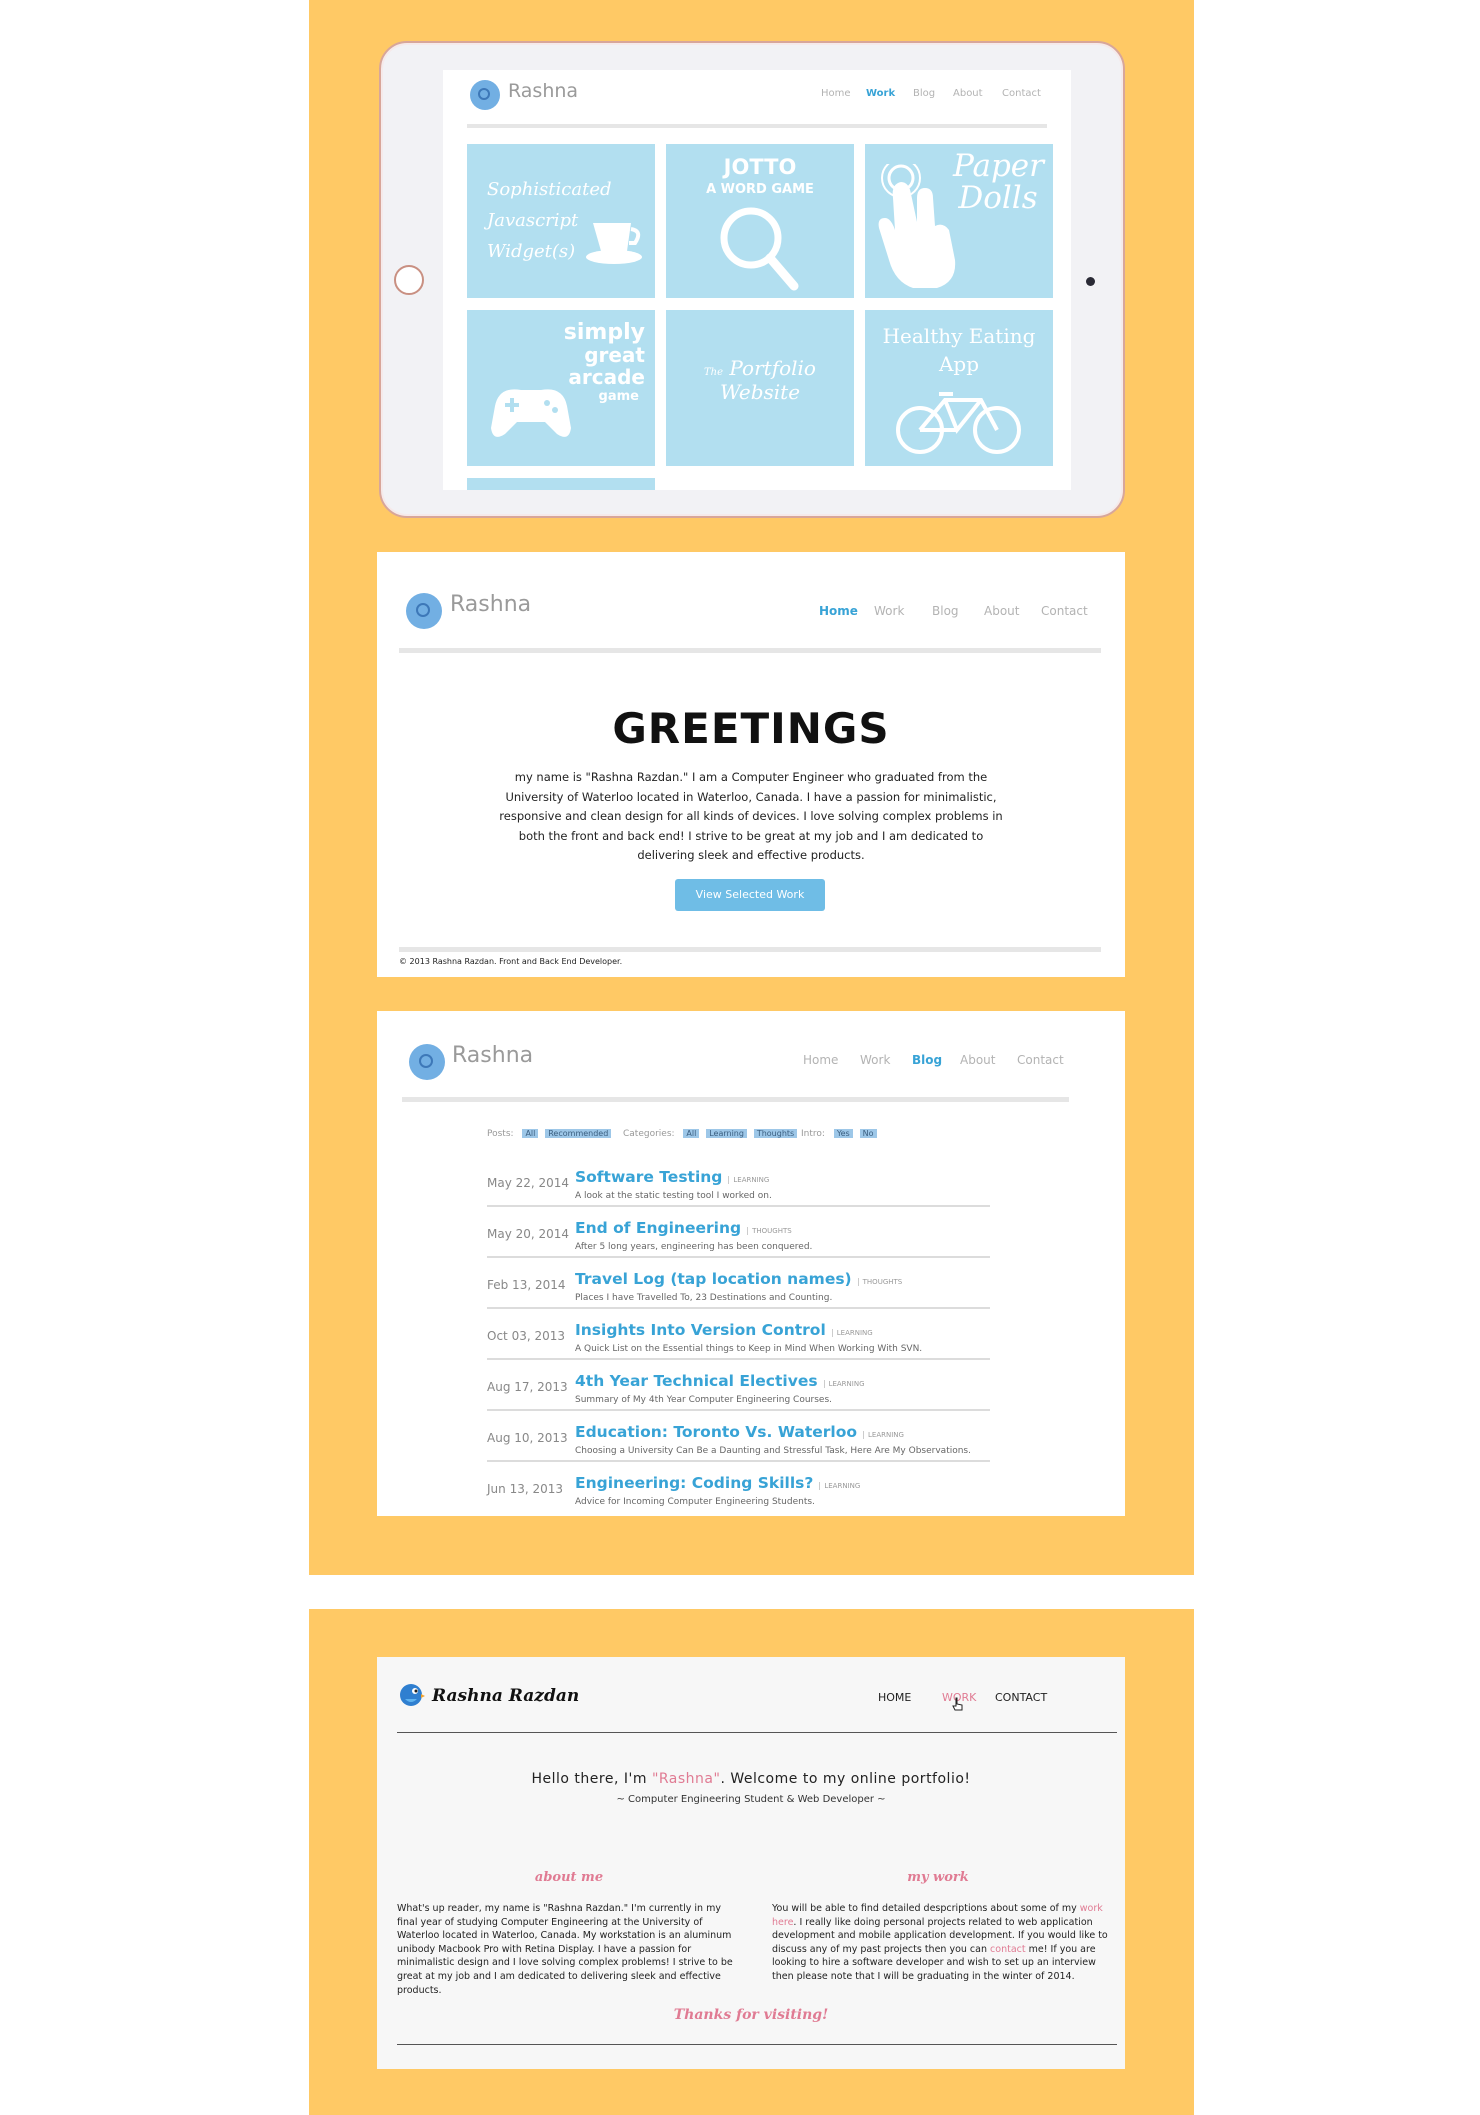 This screenshot has height=2115, width=1480. What do you see at coordinates (917, 226) in the screenshot?
I see `hand-pointer-icon` at bounding box center [917, 226].